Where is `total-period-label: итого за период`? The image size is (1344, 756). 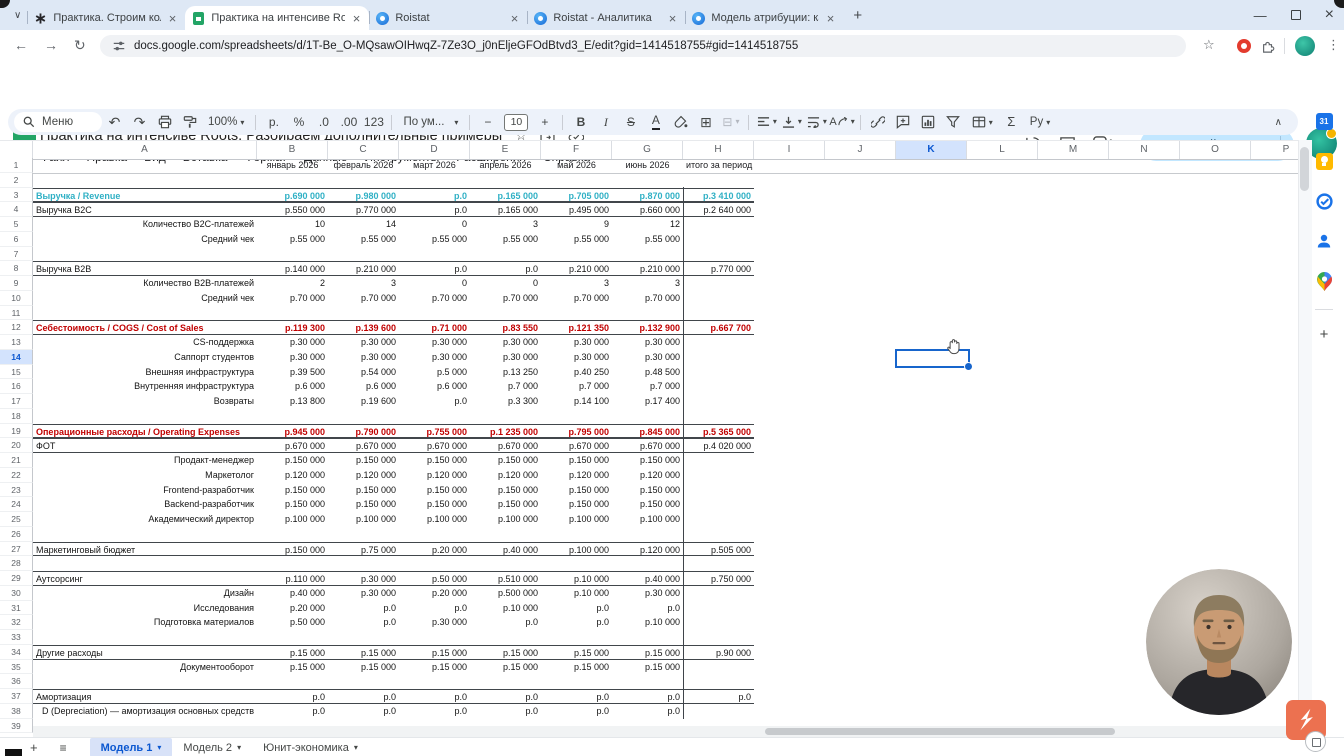
total-period-label: итого за период is located at coordinates (718, 165).